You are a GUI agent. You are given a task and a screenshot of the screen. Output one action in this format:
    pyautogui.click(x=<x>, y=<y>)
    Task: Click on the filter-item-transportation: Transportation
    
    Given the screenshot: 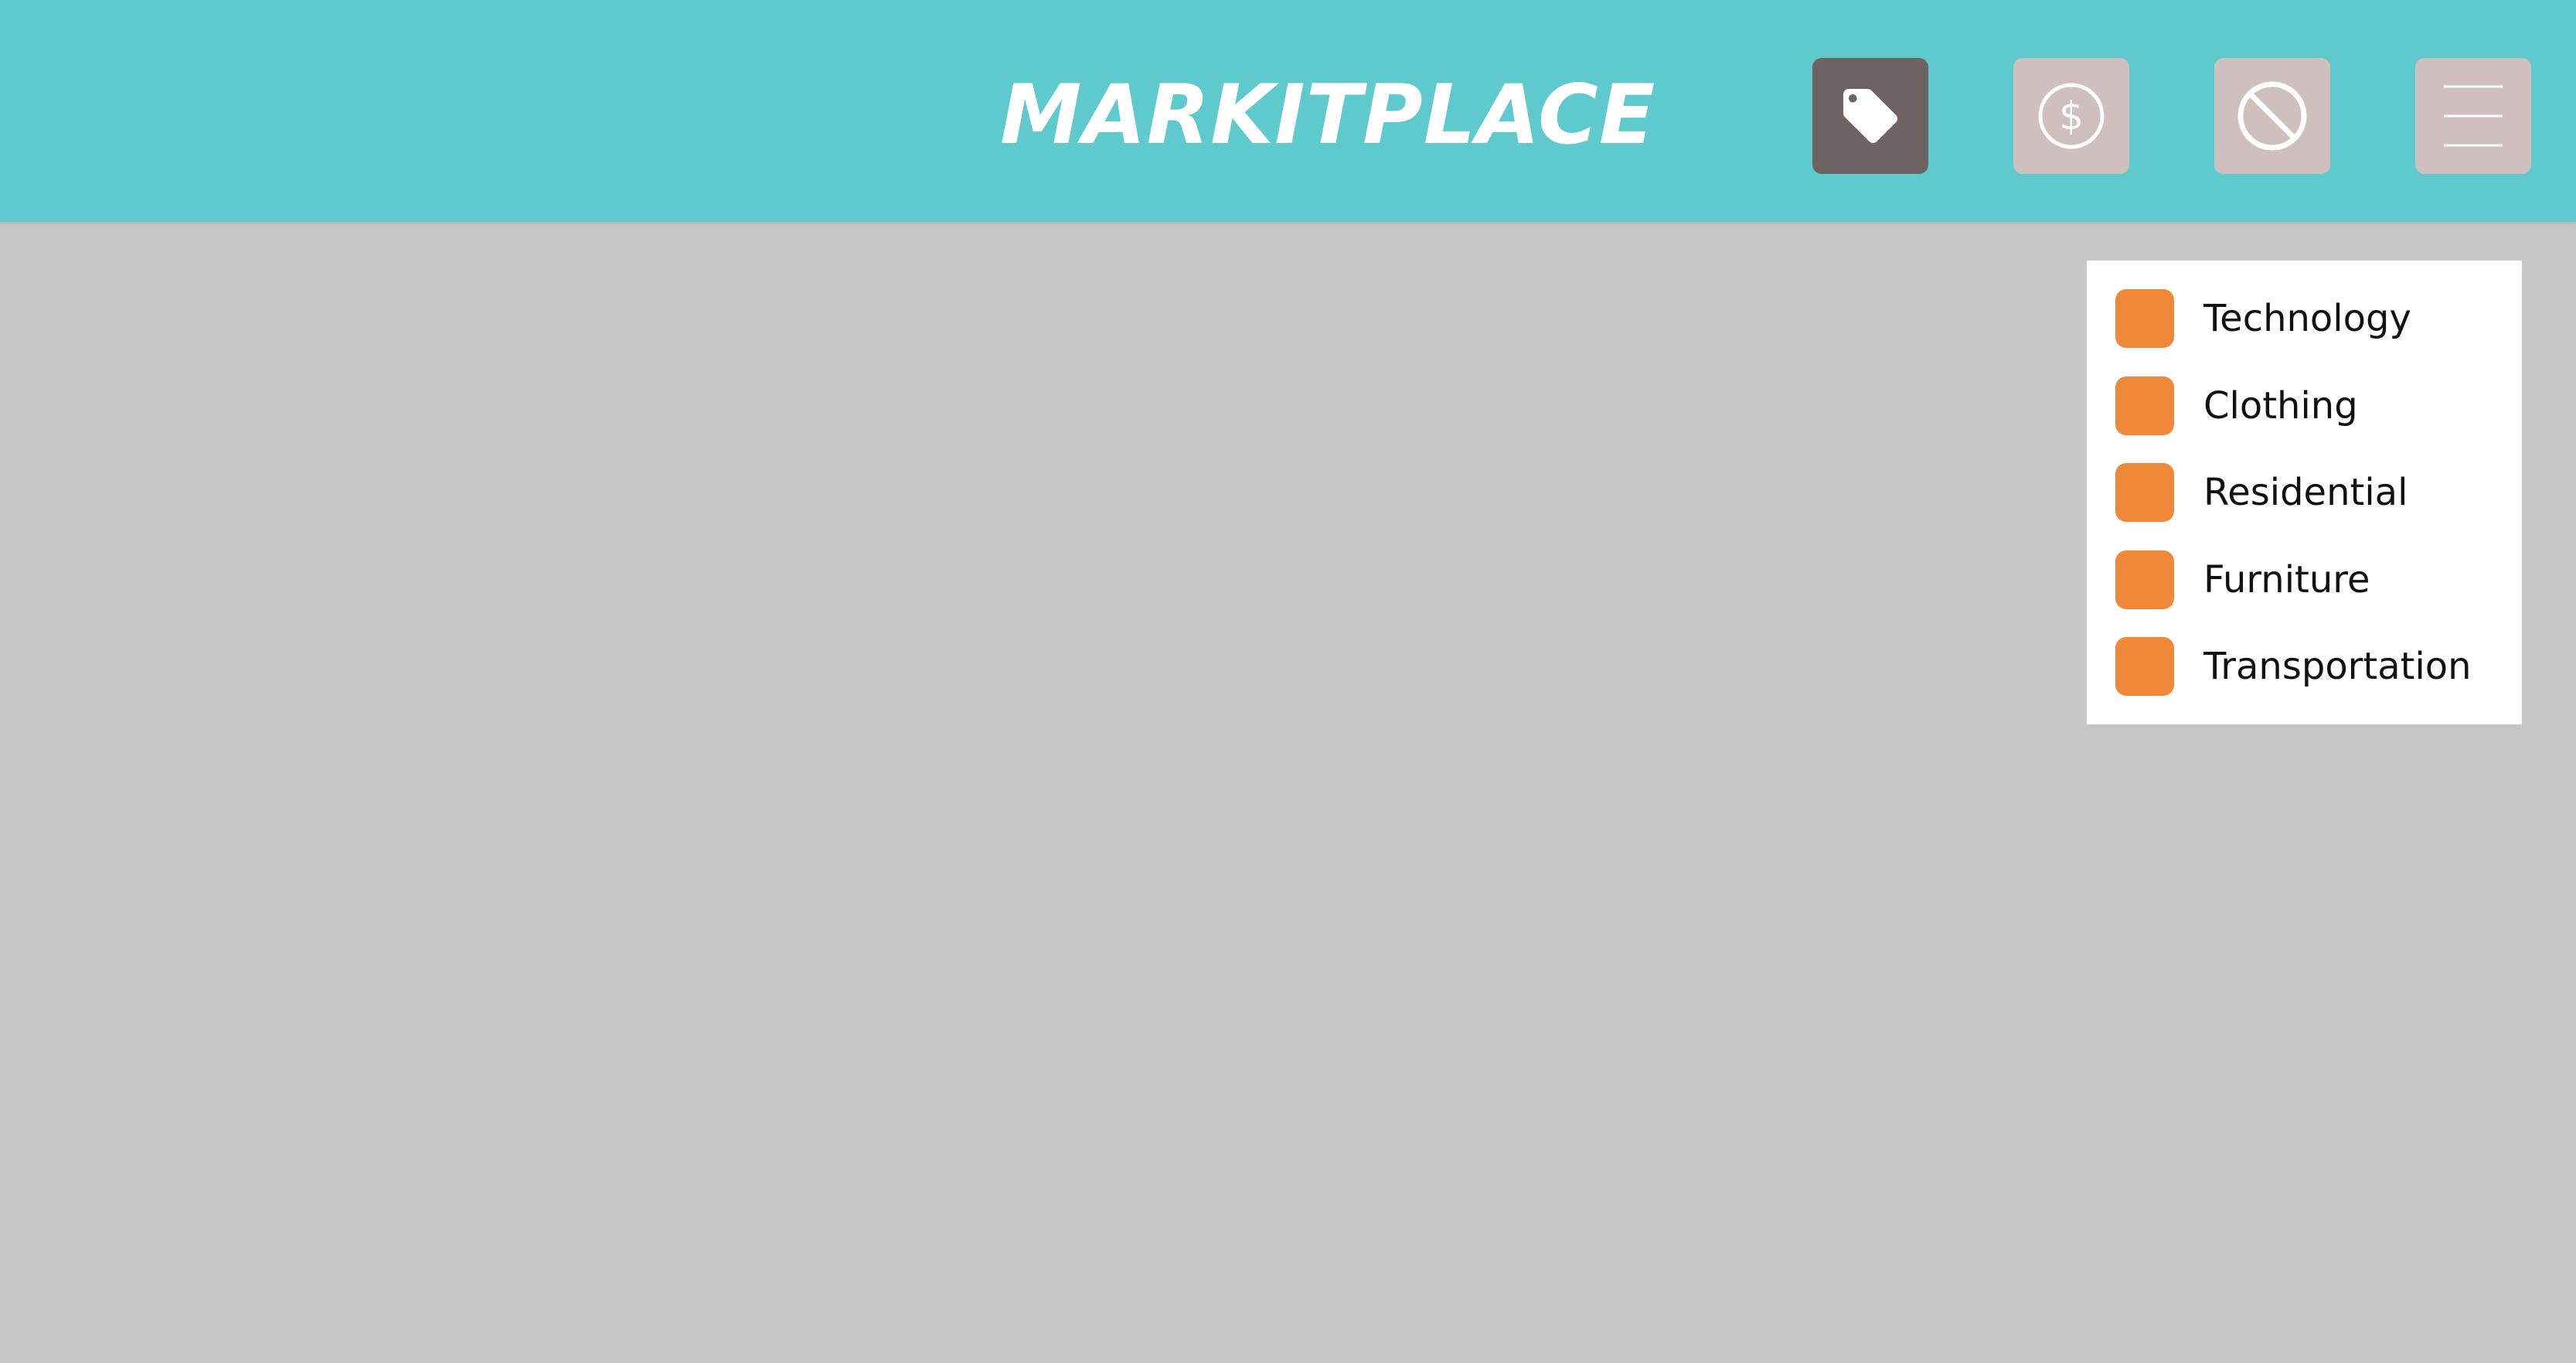 What is the action you would take?
    pyautogui.click(x=2308, y=666)
    